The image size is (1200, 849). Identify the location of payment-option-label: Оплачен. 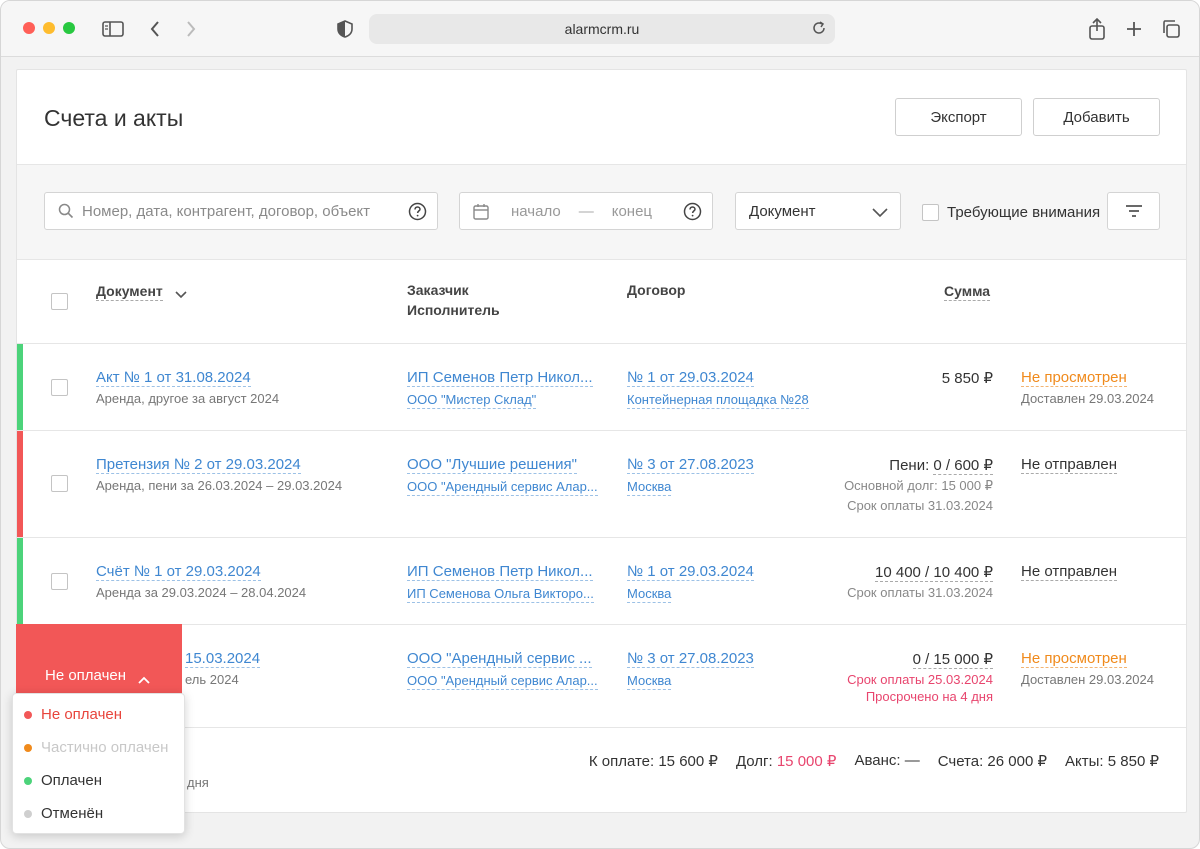
(71, 780).